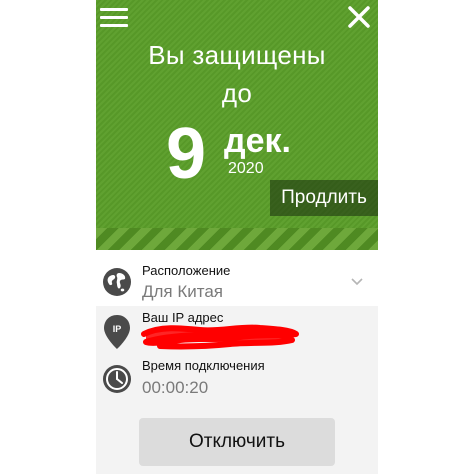 Image resolution: width=474 pixels, height=474 pixels. What do you see at coordinates (359, 17) in the screenshot?
I see `close-icon` at bounding box center [359, 17].